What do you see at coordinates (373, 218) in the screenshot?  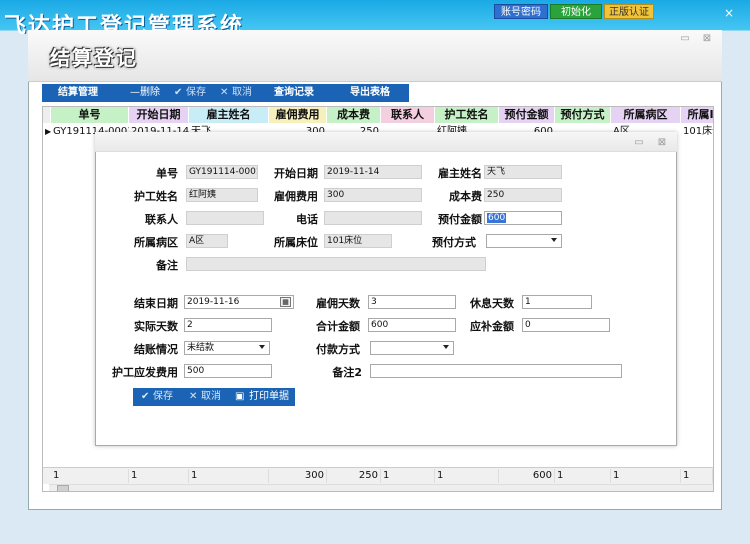 I see `phone-field` at bounding box center [373, 218].